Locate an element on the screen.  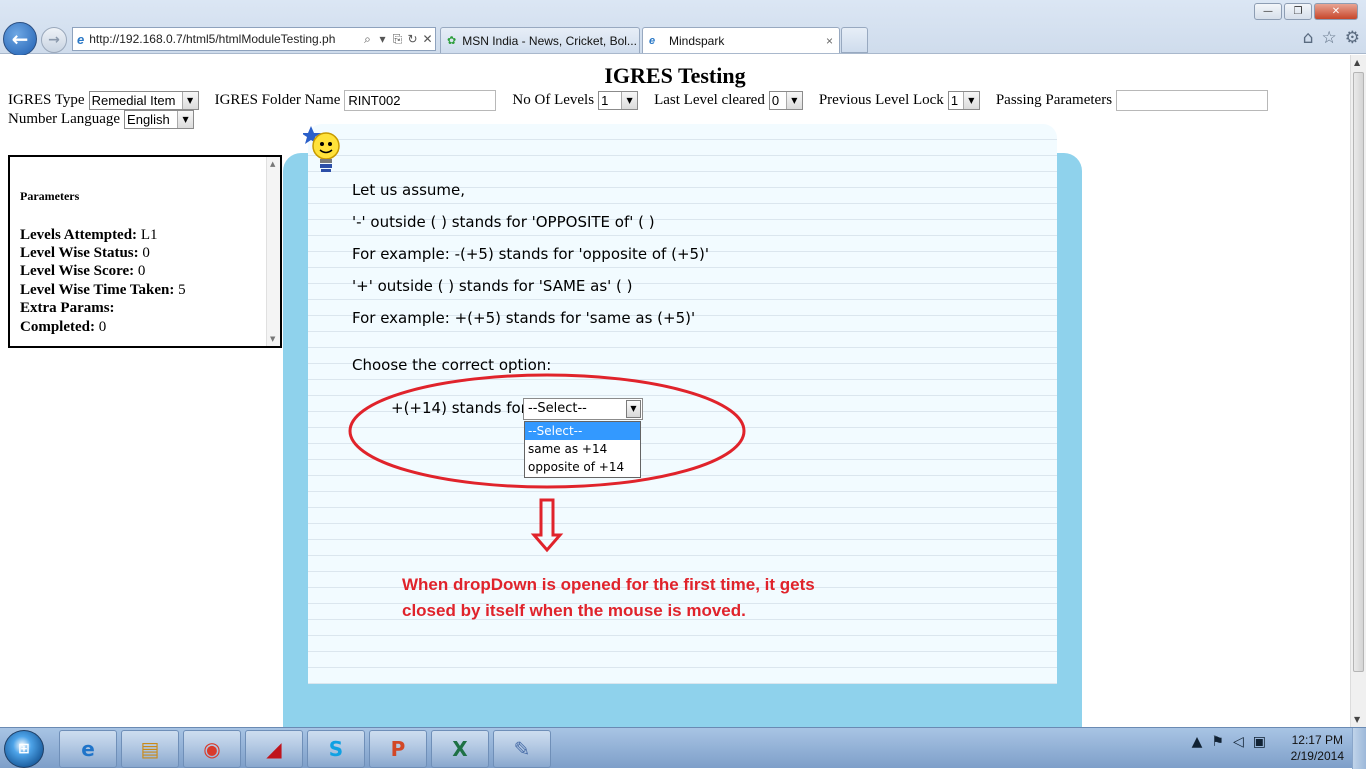
no-of-levels-label: No Of Levels is located at coordinates (553, 100).